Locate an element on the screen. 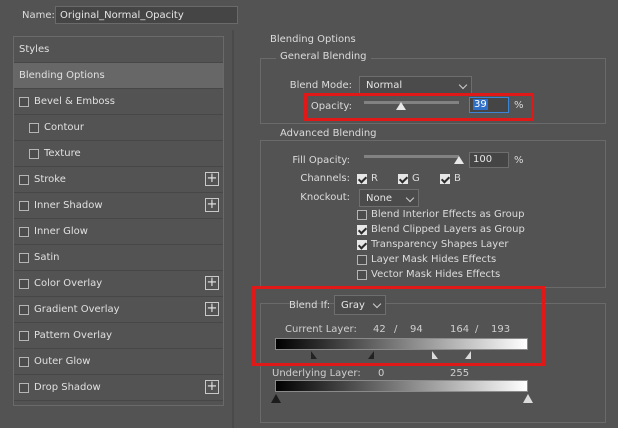 The image size is (618, 428). styles-item-satin: Satin is located at coordinates (118, 258).